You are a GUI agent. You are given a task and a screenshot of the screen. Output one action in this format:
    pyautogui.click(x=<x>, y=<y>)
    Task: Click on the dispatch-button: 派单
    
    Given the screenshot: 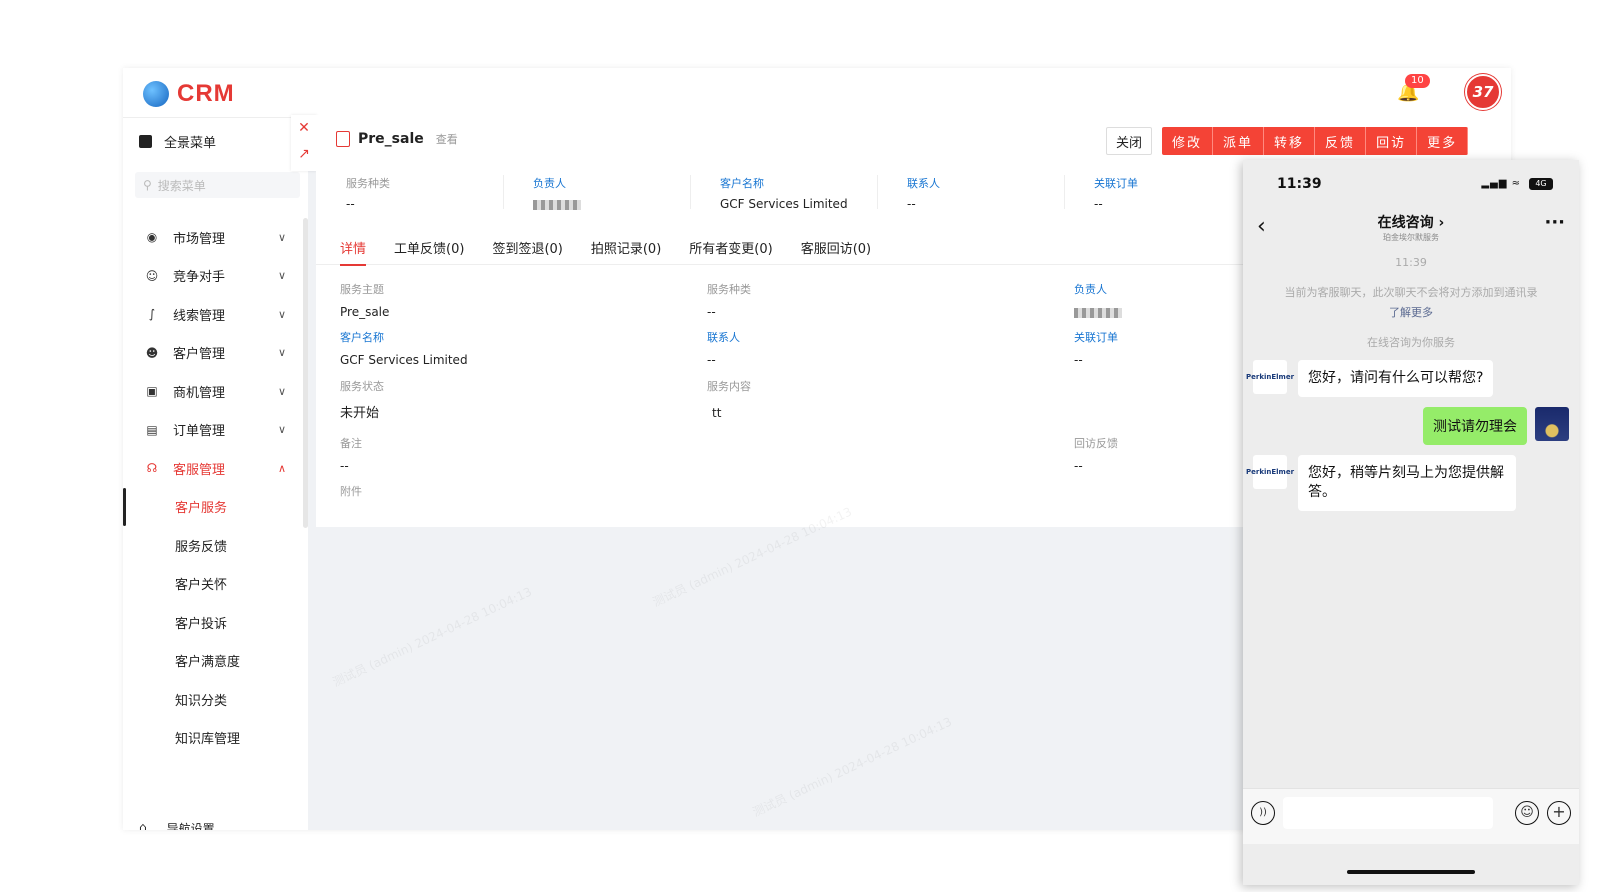 What is the action you would take?
    pyautogui.click(x=1239, y=141)
    